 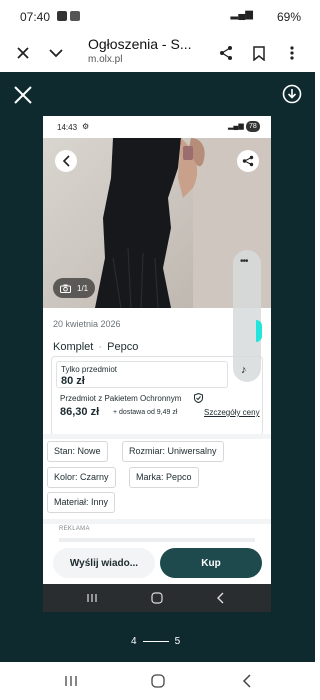 I want to click on inner-nav-bar, so click(x=157, y=598).